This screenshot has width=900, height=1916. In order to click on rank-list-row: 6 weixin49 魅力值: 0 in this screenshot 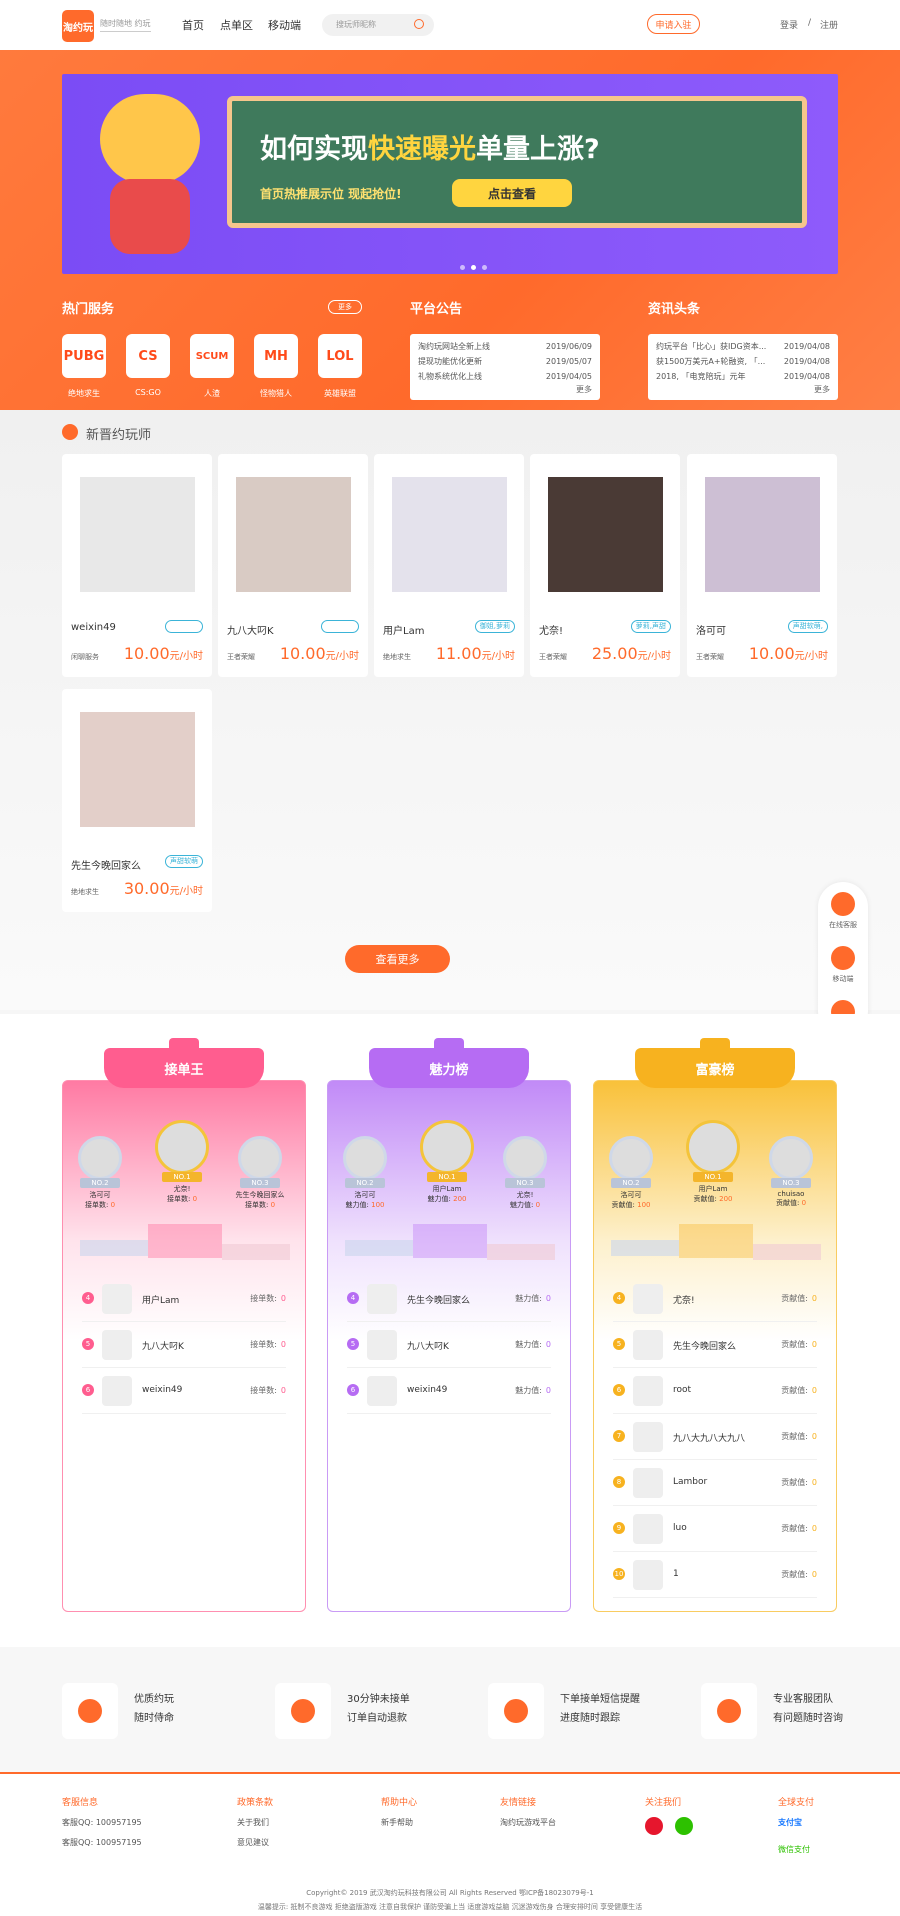, I will do `click(449, 1391)`.